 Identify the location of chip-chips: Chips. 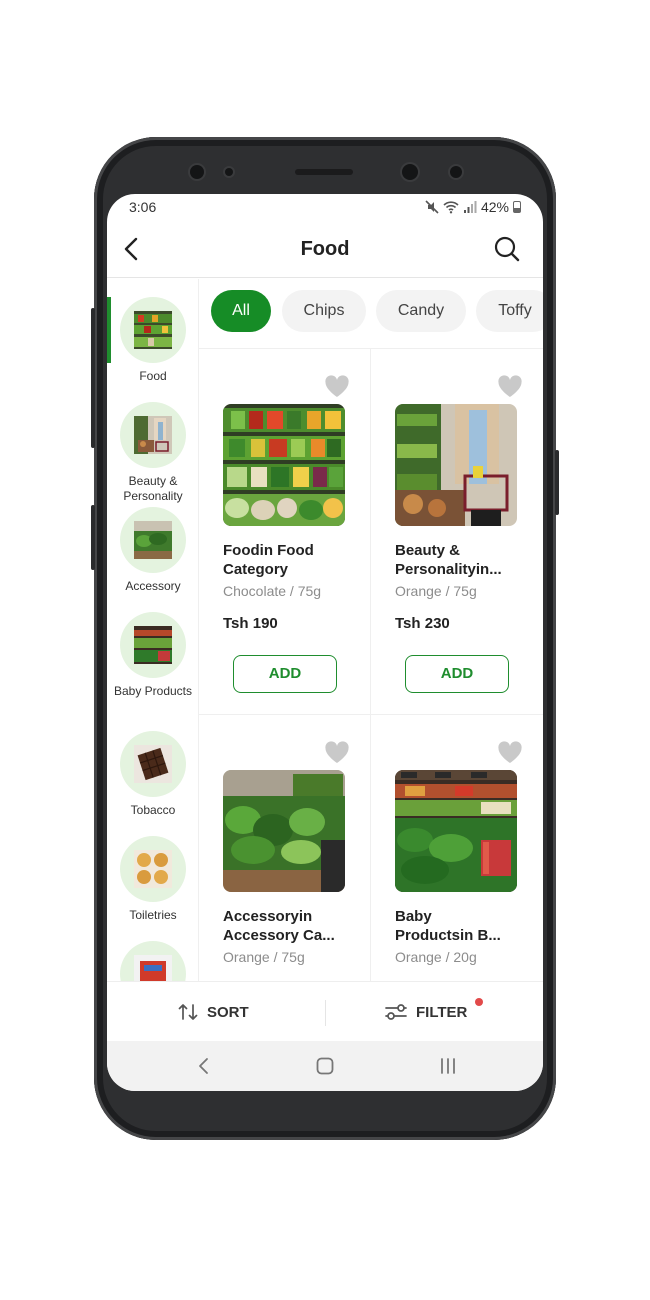
(324, 311).